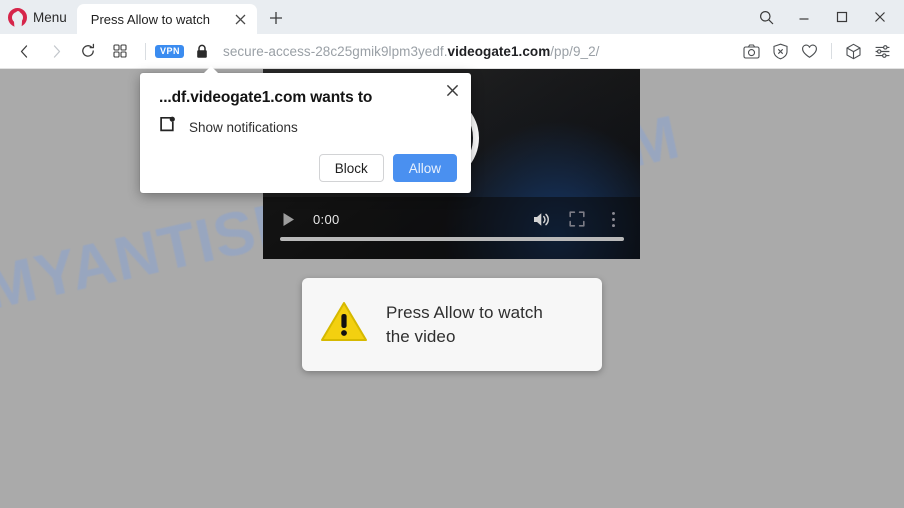 The height and width of the screenshot is (508, 904). What do you see at coordinates (211, 70) in the screenshot?
I see `dialog-arrow` at bounding box center [211, 70].